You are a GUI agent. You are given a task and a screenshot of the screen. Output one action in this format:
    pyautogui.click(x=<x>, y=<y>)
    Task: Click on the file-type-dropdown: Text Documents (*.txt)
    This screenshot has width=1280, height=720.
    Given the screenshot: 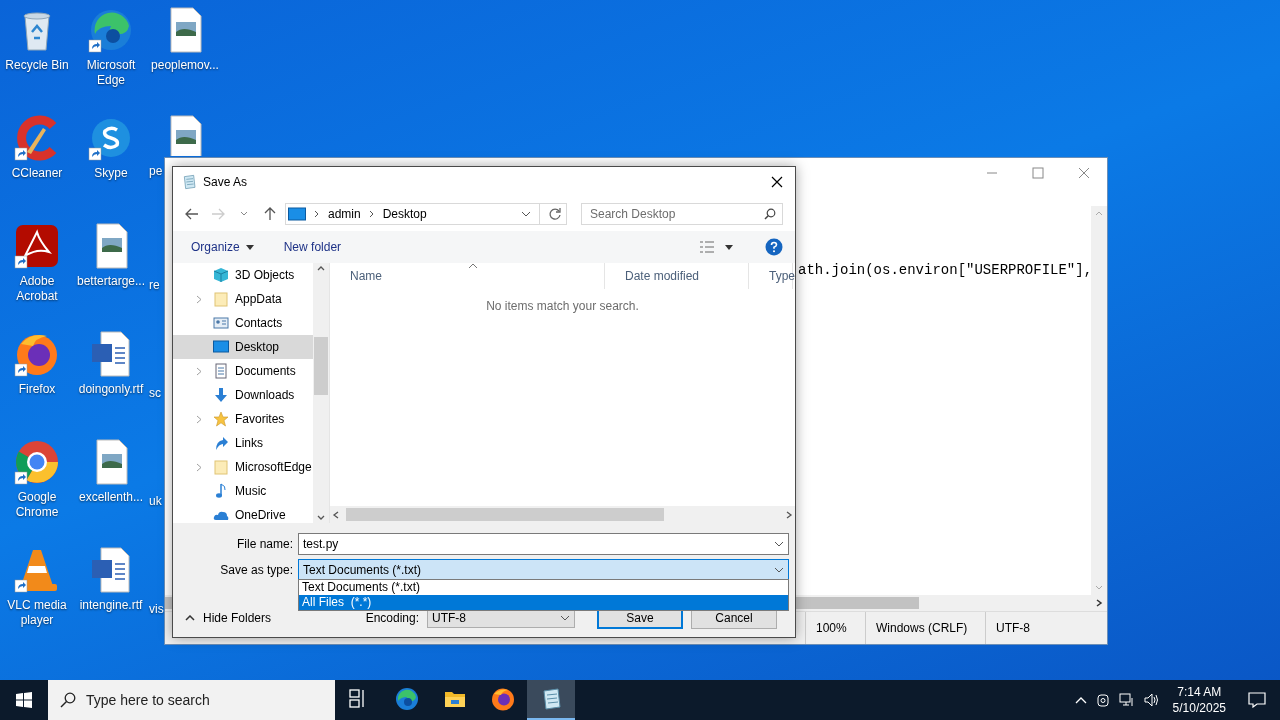 What is the action you would take?
    pyautogui.click(x=543, y=570)
    